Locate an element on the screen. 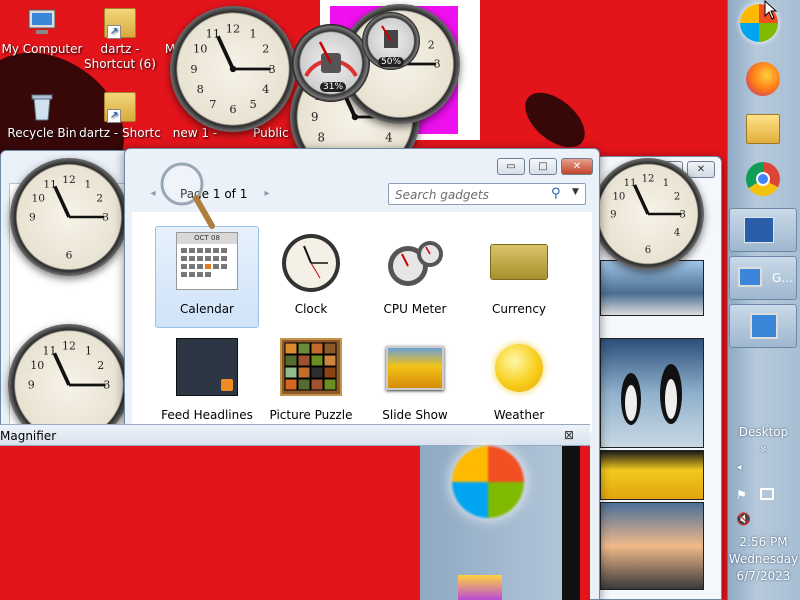 The image size is (800, 600). chrome-icon is located at coordinates (769, 184).